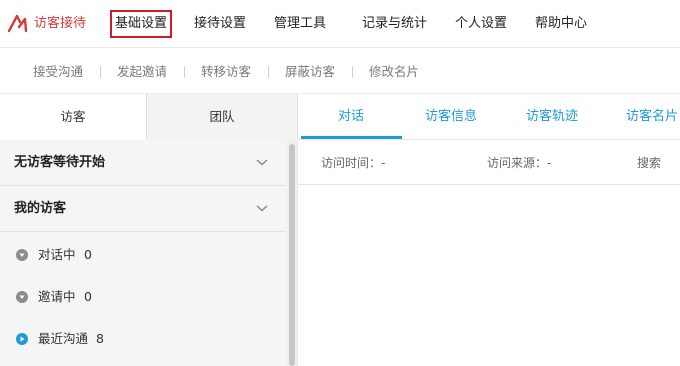 This screenshot has width=680, height=366. What do you see at coordinates (60, 23) in the screenshot?
I see `brand-name: 访客接待` at bounding box center [60, 23].